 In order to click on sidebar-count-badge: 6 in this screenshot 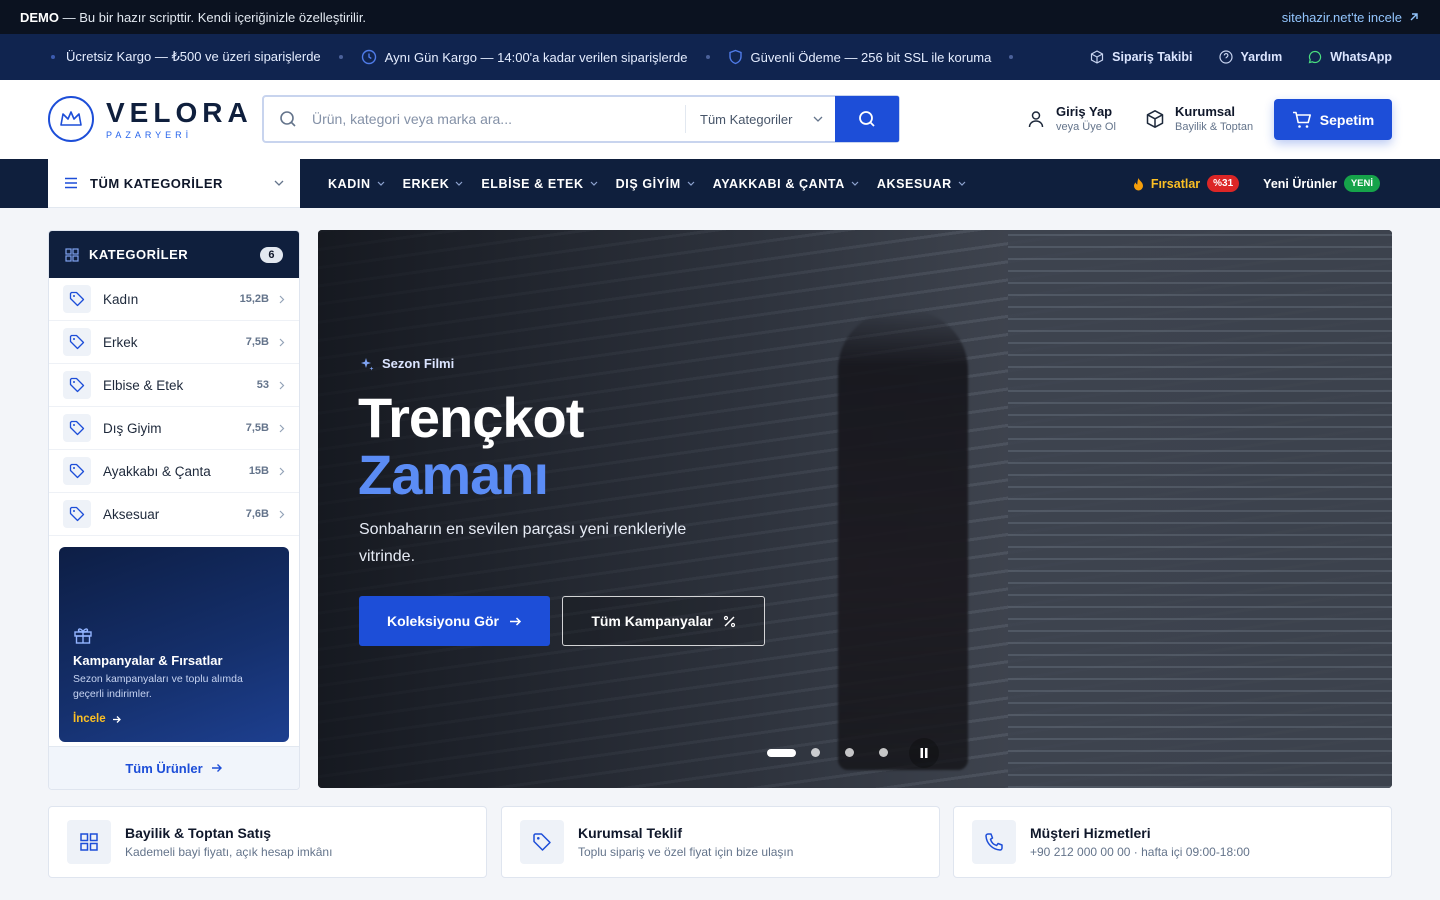, I will do `click(271, 254)`.